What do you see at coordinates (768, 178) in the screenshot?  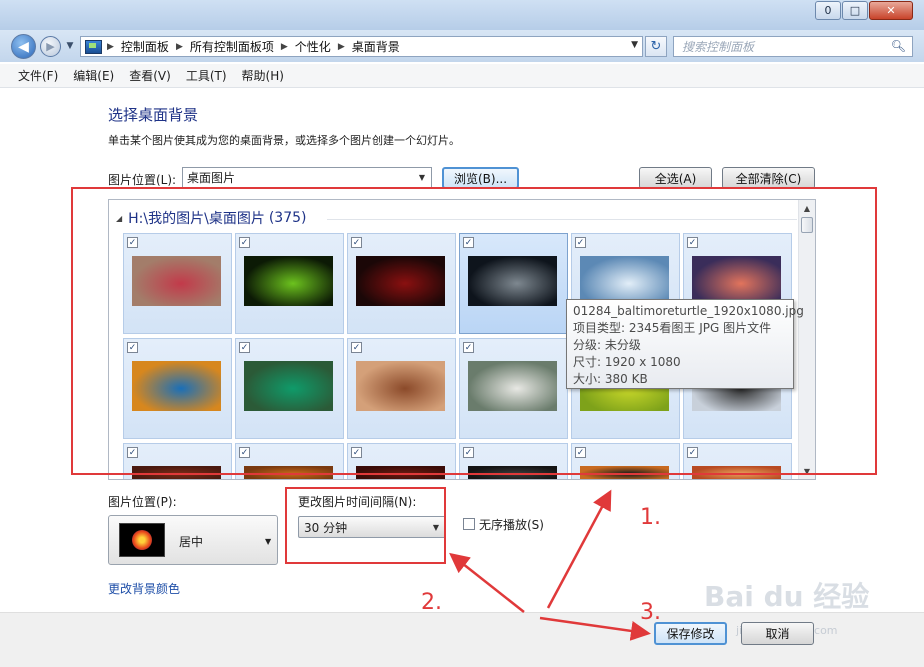 I see `clear-all-button: 全部清除(C)` at bounding box center [768, 178].